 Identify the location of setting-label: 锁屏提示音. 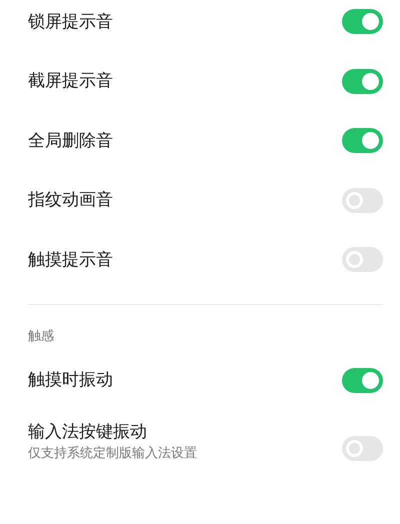
(70, 21).